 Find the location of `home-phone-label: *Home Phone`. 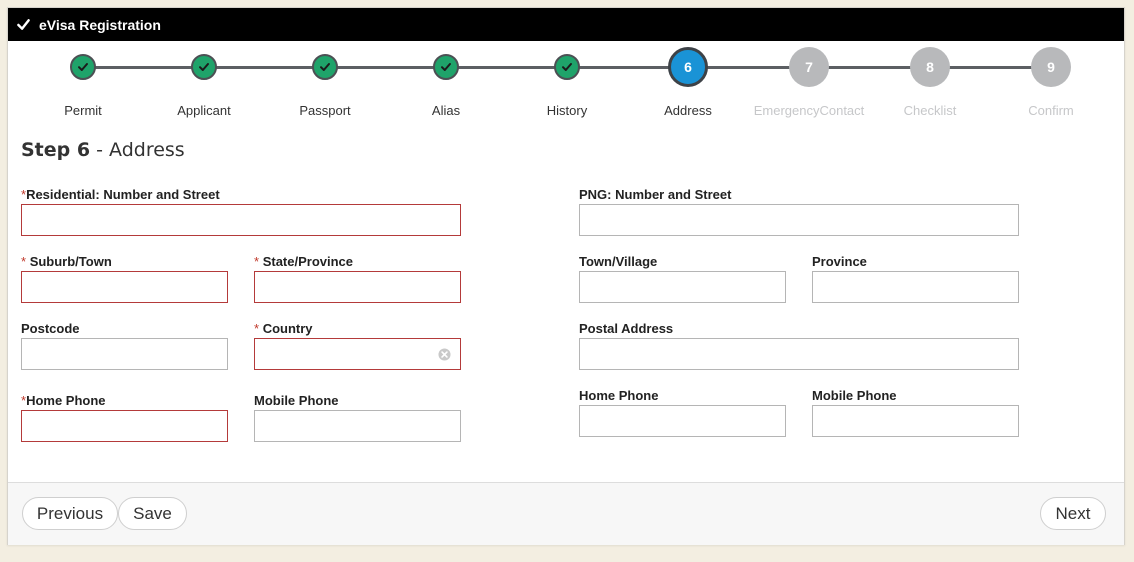

home-phone-label: *Home Phone is located at coordinates (63, 400).